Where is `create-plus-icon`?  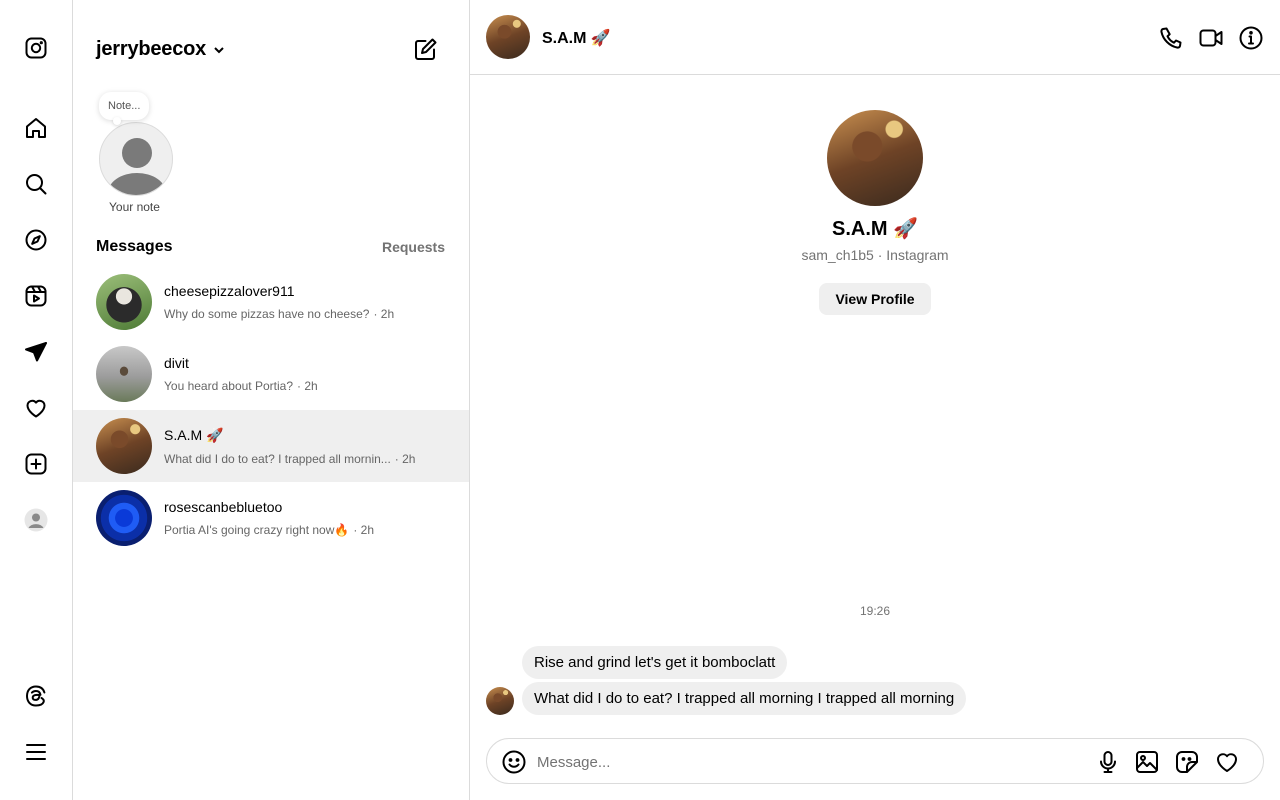
create-plus-icon is located at coordinates (36, 464).